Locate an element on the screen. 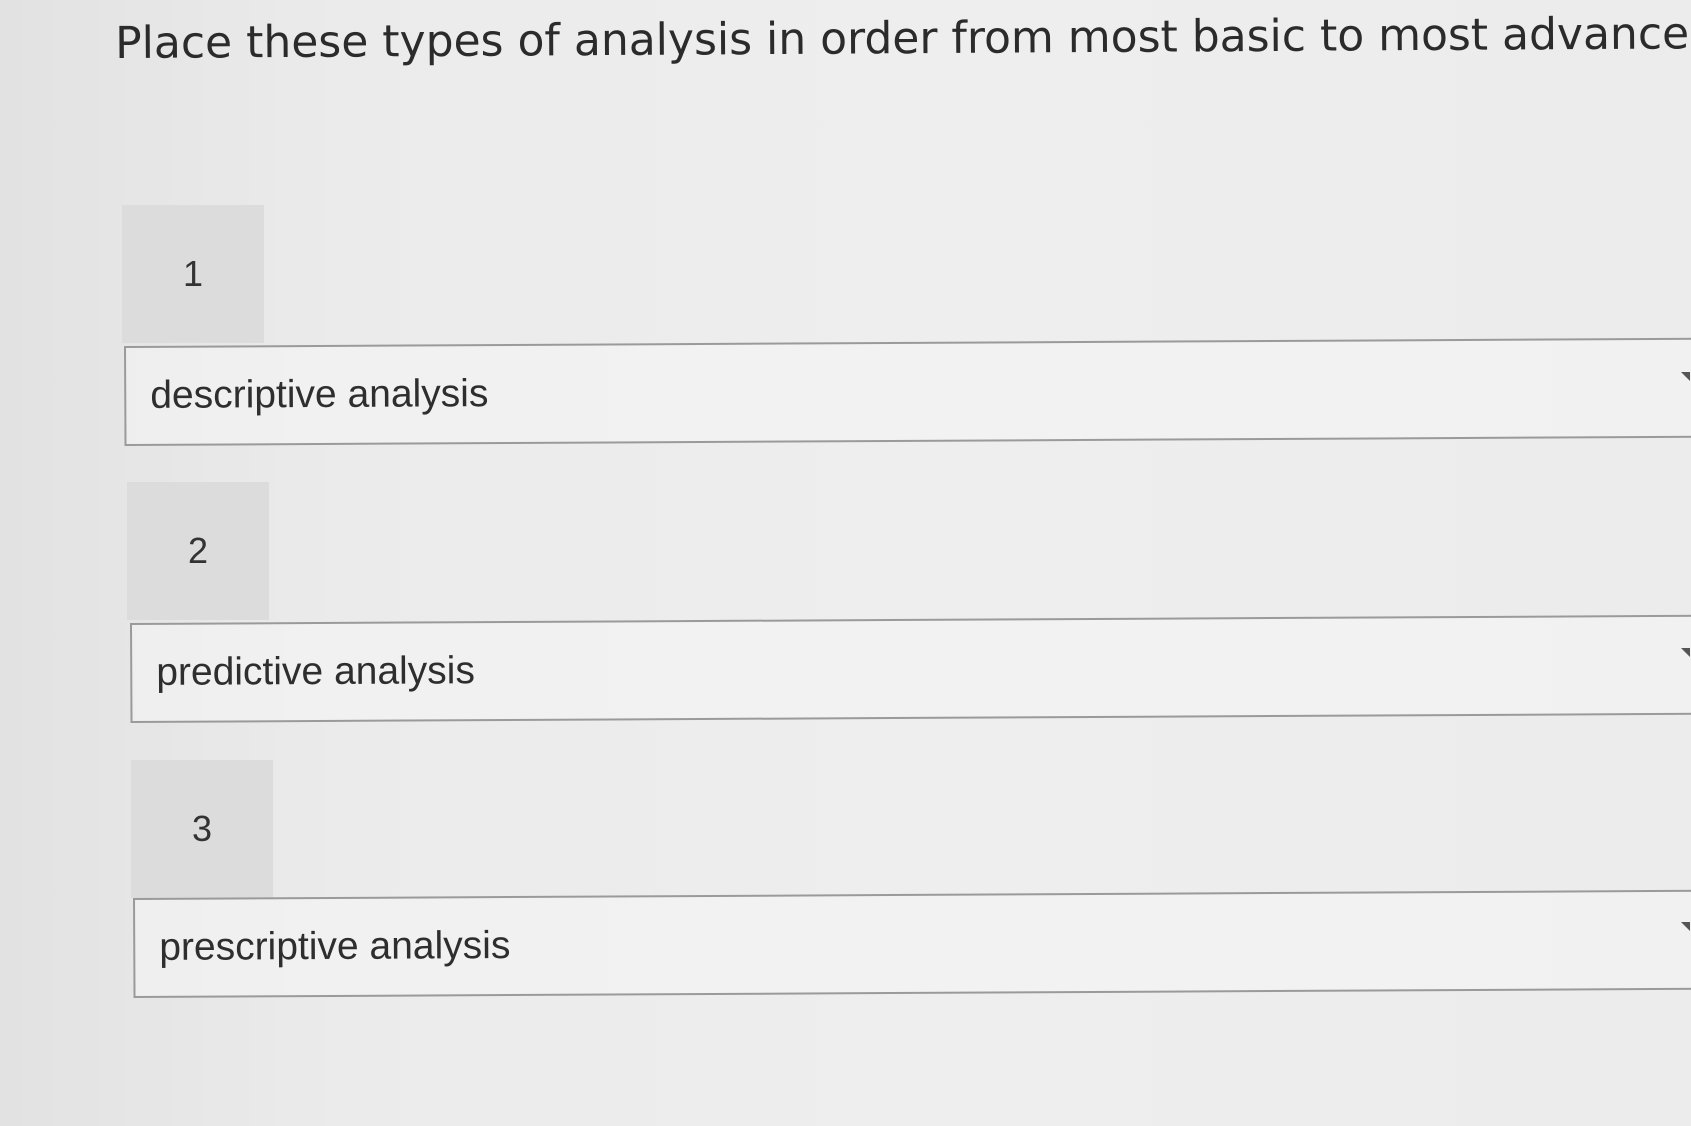 The width and height of the screenshot is (1691, 1126). rank-label-2: 2 is located at coordinates (198, 551).